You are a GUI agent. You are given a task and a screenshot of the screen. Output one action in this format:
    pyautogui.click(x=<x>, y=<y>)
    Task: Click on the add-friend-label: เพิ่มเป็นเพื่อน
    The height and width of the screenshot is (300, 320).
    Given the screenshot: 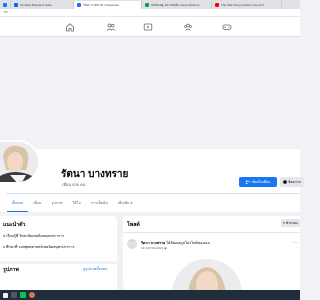 What is the action you would take?
    pyautogui.click(x=261, y=181)
    